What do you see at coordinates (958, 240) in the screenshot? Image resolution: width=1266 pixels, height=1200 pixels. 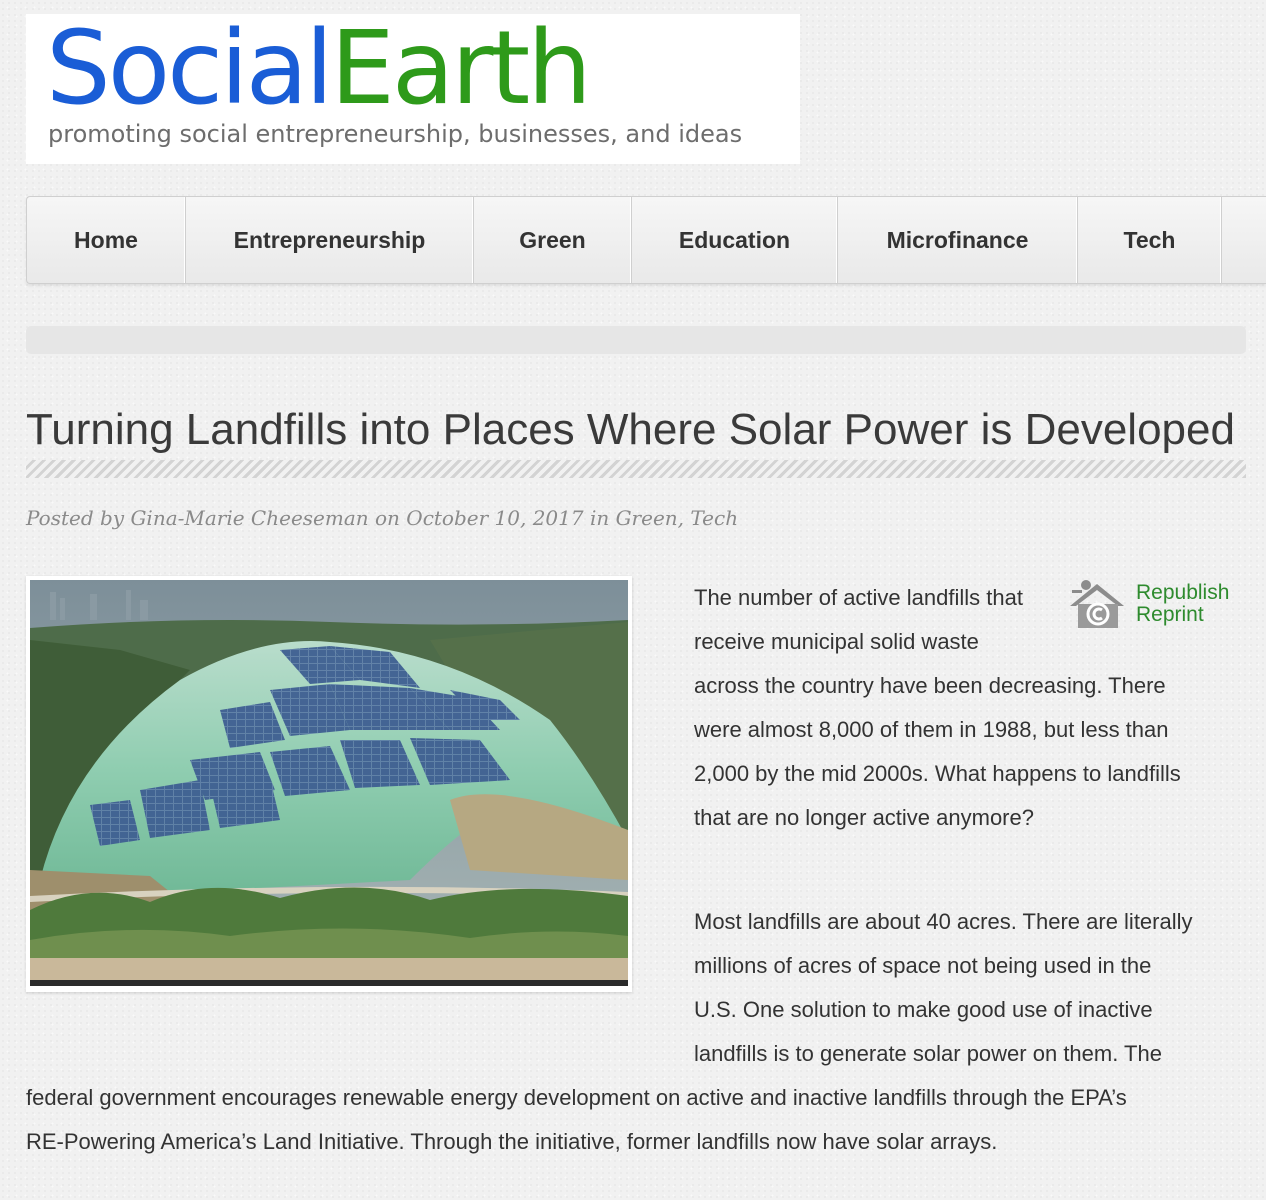 I see `nav-item-microfinance: Microfinance` at bounding box center [958, 240].